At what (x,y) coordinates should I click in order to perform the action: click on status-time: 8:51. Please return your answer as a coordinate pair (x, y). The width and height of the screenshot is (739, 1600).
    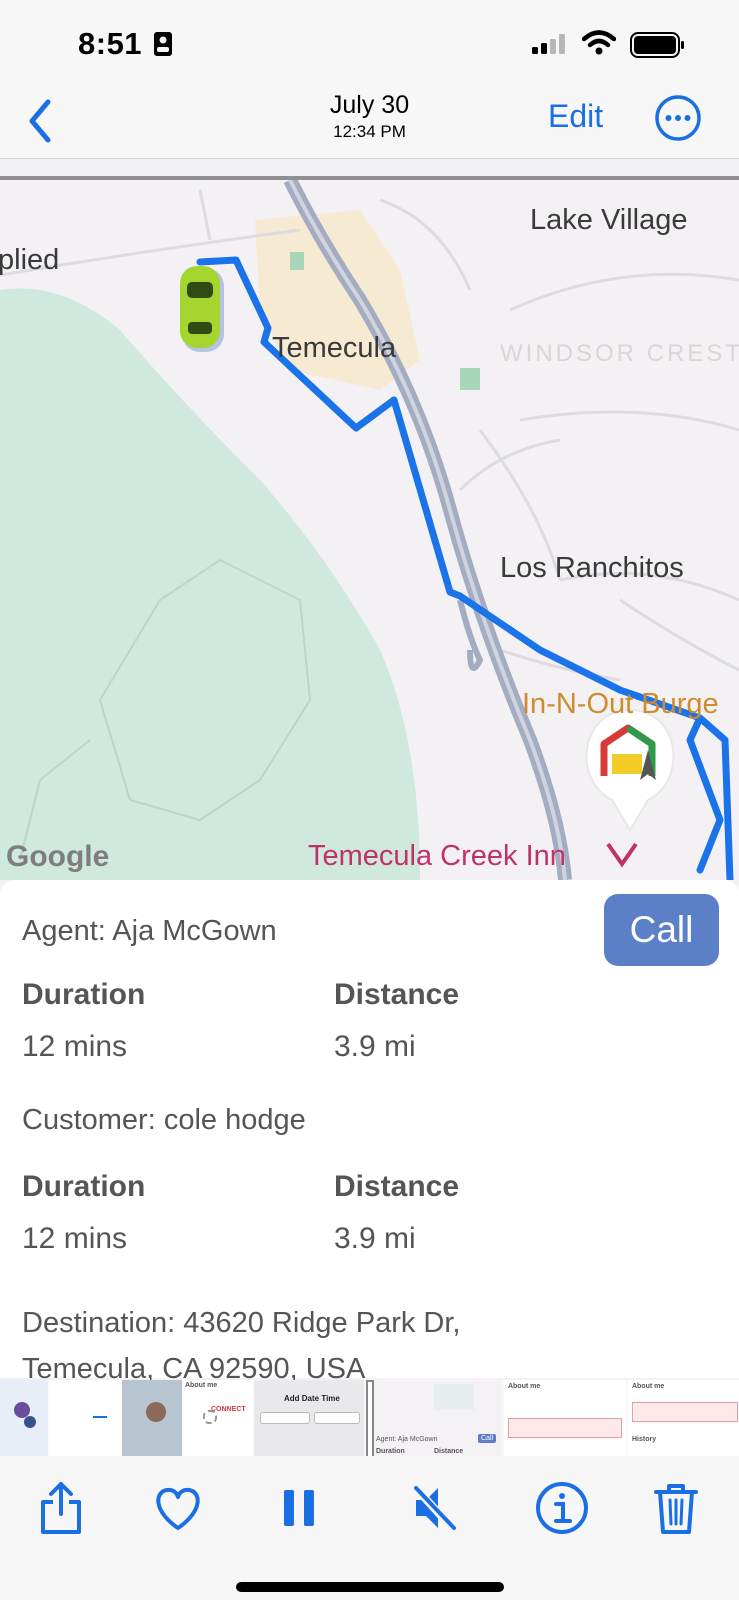
    Looking at the image, I should click on (110, 43).